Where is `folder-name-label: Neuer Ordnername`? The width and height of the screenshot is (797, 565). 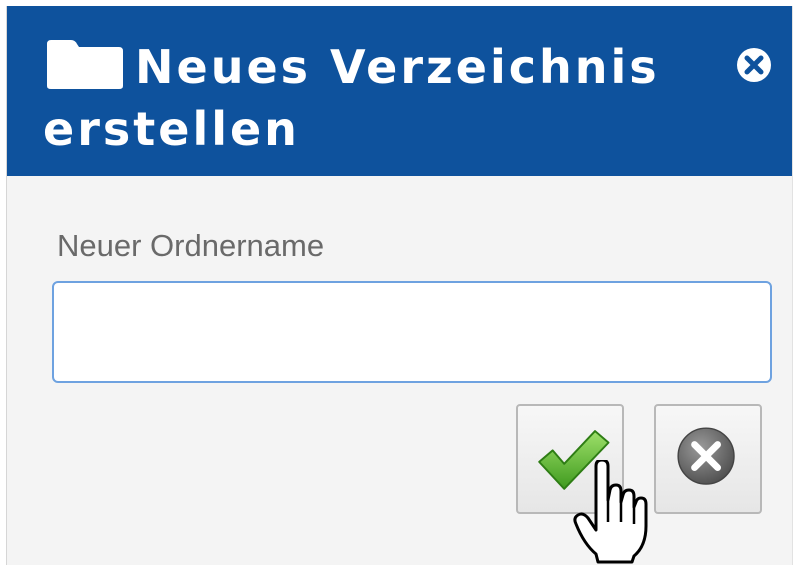
folder-name-label: Neuer Ordnername is located at coordinates (191, 245).